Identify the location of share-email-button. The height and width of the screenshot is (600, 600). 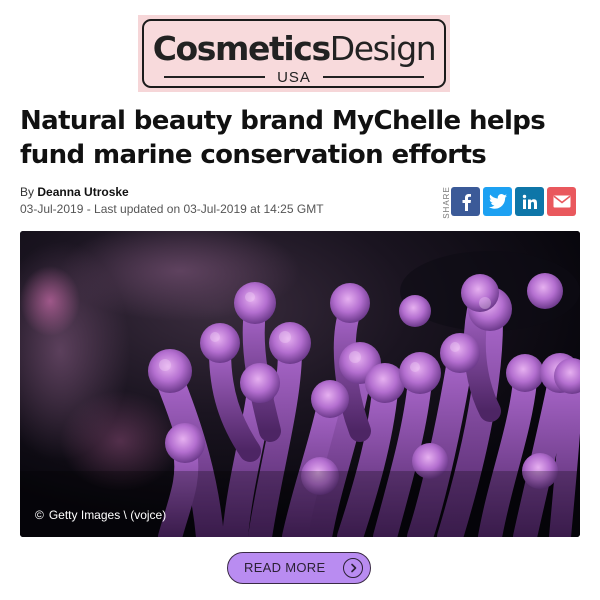
(561, 201).